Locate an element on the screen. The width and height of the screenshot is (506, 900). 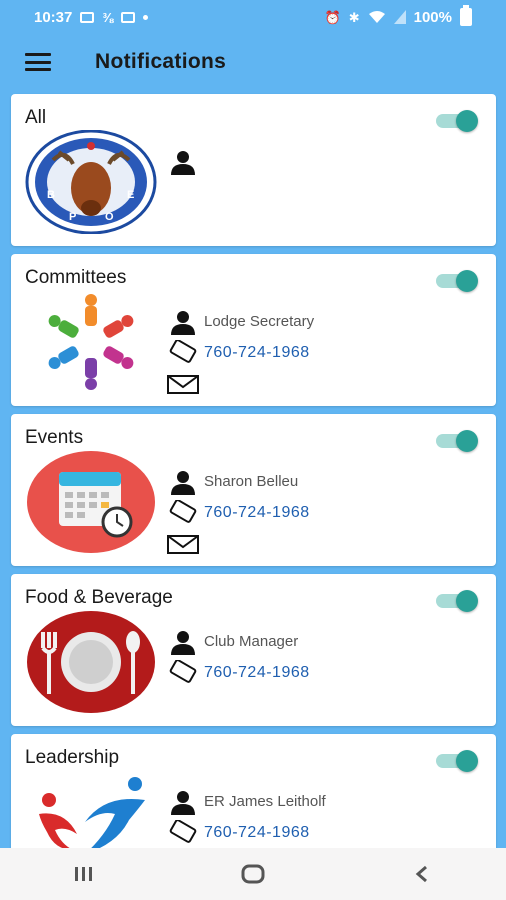
svg-text: O is located at coordinates (109, 217).